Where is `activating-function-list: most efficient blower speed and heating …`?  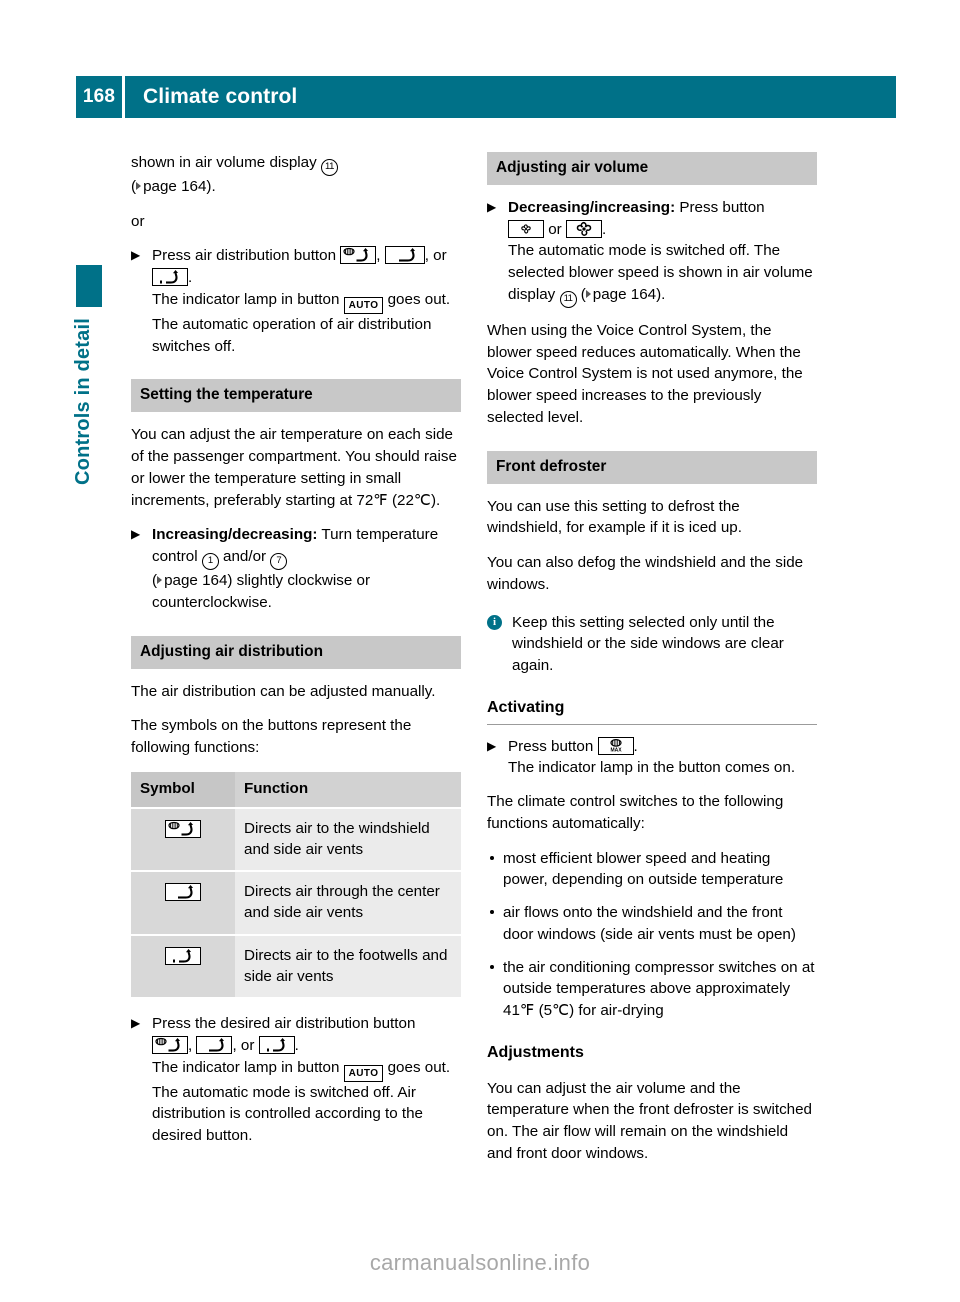
activating-function-list: most efficient blower speed and heating … is located at coordinates (652, 935).